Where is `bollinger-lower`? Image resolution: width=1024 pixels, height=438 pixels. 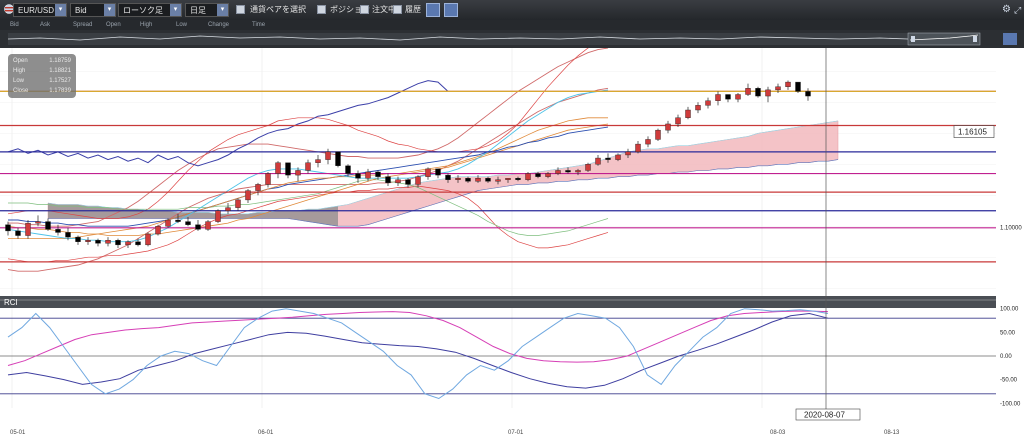
bollinger-lower is located at coordinates (308, 224).